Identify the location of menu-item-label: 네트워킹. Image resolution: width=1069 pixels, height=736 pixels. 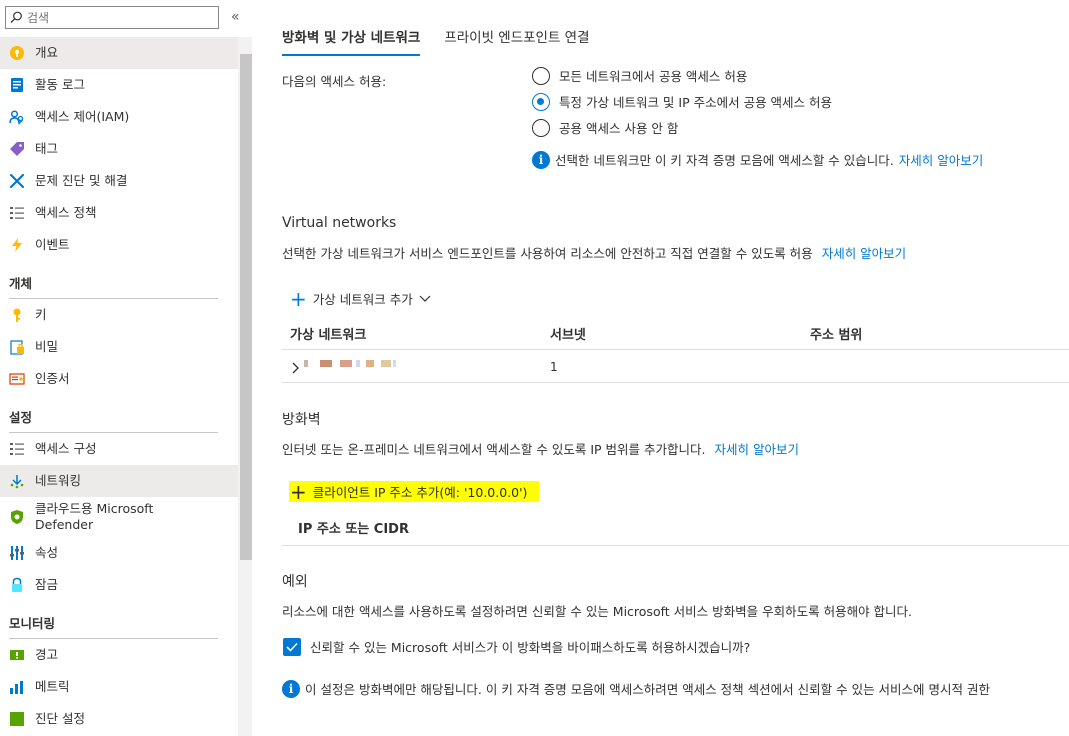
(58, 480).